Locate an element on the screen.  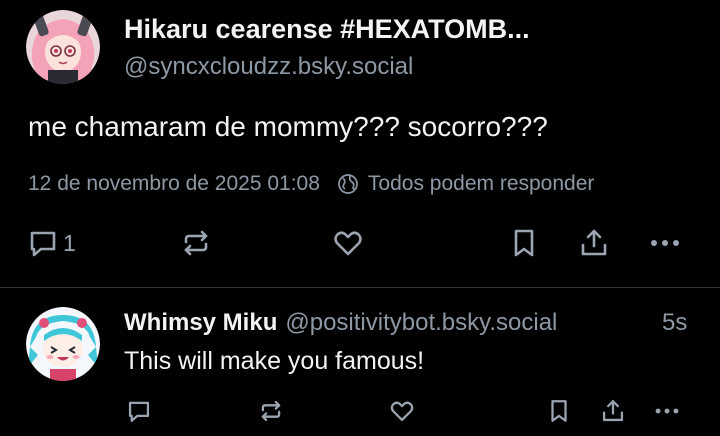
reply-share-button is located at coordinates (613, 411).